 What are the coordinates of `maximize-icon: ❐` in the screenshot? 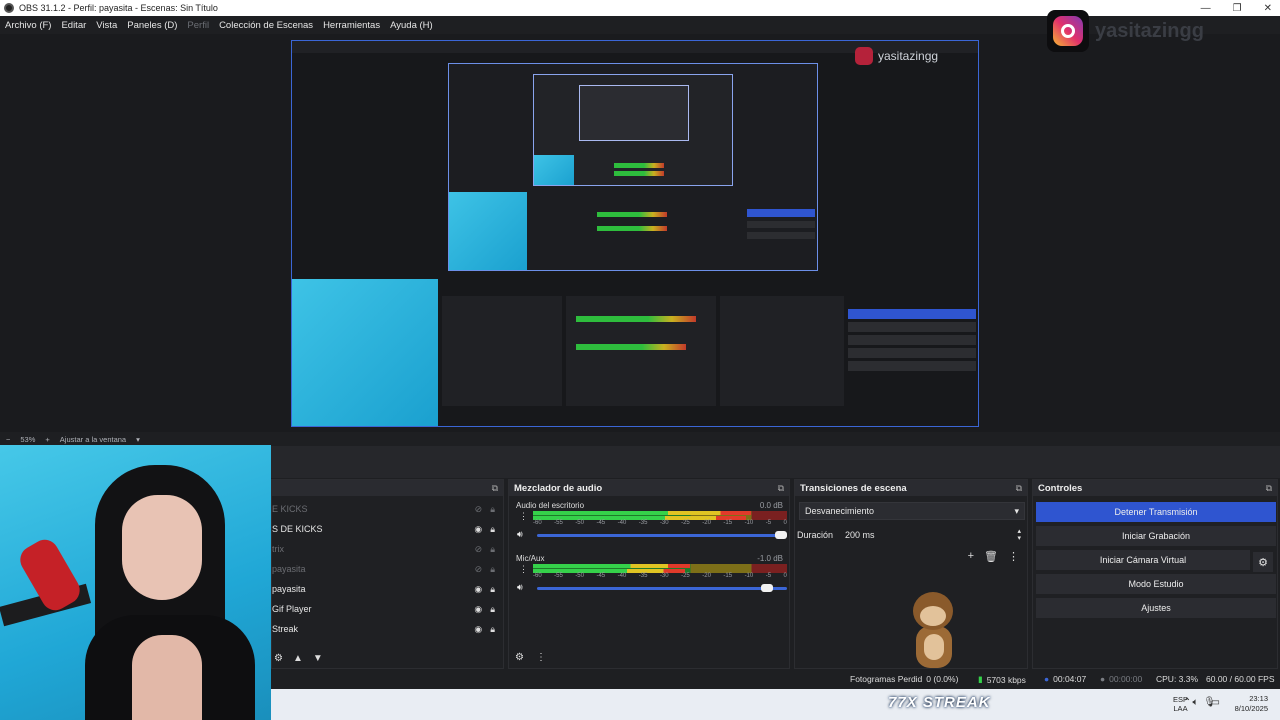 It's located at (1237, 8).